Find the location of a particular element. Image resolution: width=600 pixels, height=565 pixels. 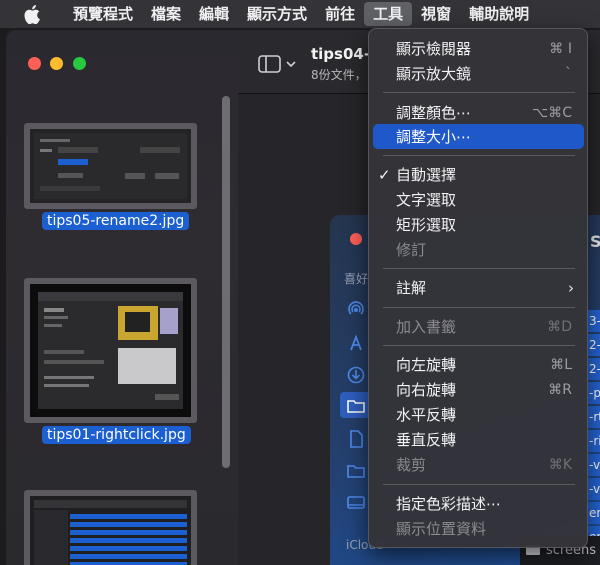

menu-item-revise: 修訂 is located at coordinates (411, 250).